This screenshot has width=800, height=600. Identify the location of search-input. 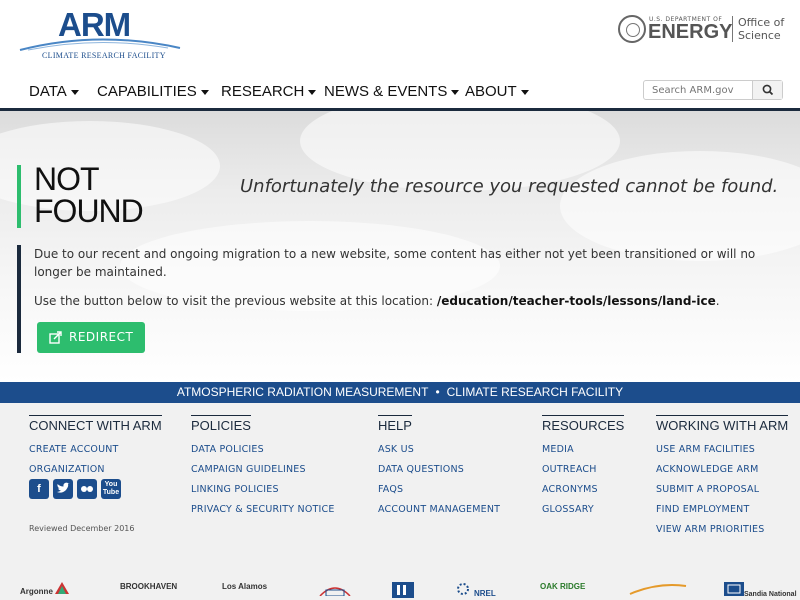
(699, 90).